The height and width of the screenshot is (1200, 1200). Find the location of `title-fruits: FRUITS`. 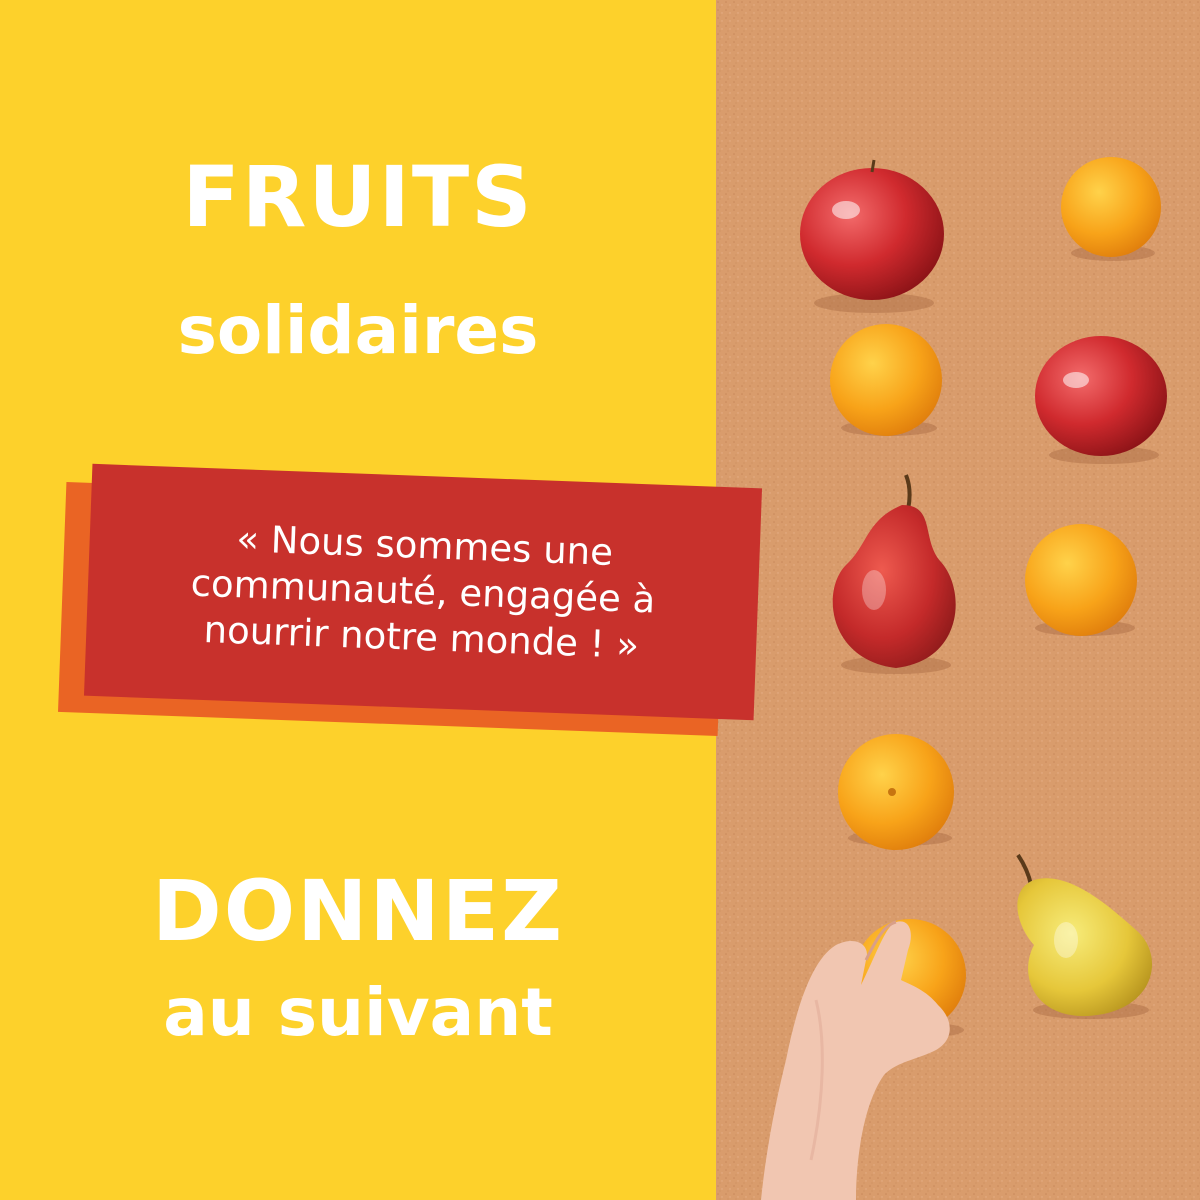

title-fruits: FRUITS is located at coordinates (358, 197).